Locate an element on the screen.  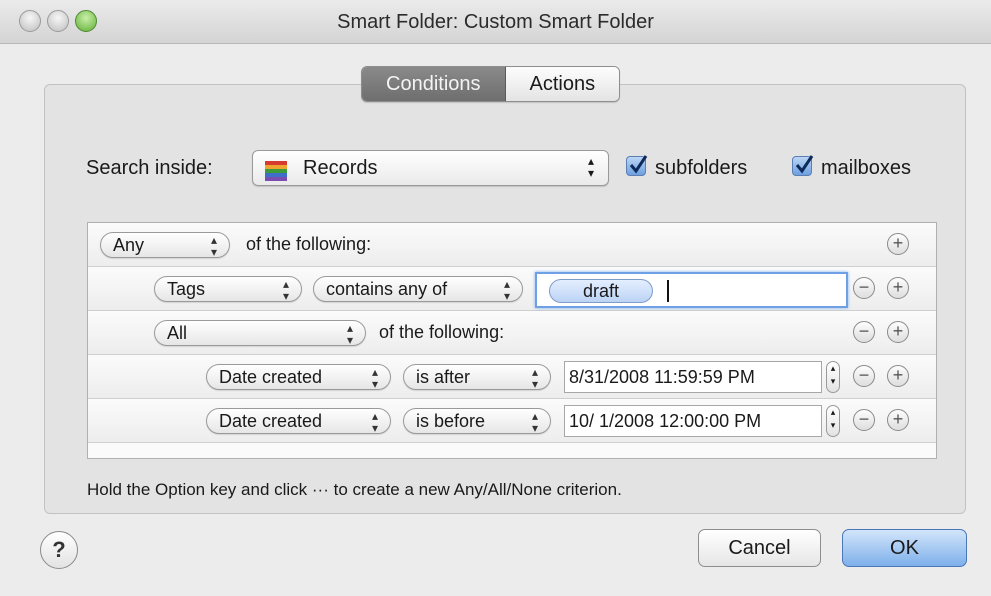
subfolders-checkbox is located at coordinates (637, 165).